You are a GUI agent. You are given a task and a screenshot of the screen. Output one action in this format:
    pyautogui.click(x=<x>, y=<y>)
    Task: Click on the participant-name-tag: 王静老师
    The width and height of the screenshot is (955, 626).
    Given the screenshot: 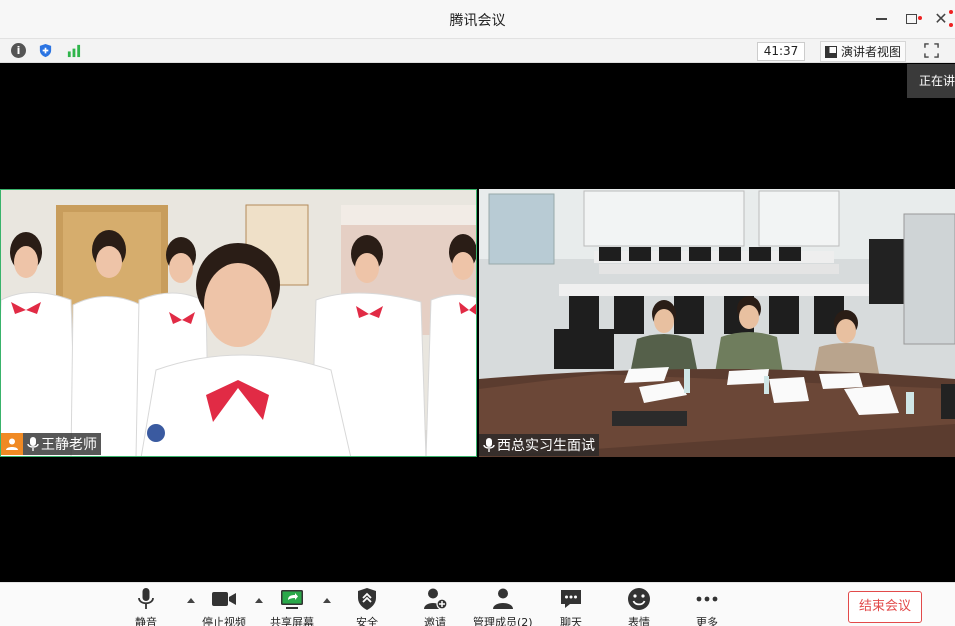 What is the action you would take?
    pyautogui.click(x=51, y=444)
    